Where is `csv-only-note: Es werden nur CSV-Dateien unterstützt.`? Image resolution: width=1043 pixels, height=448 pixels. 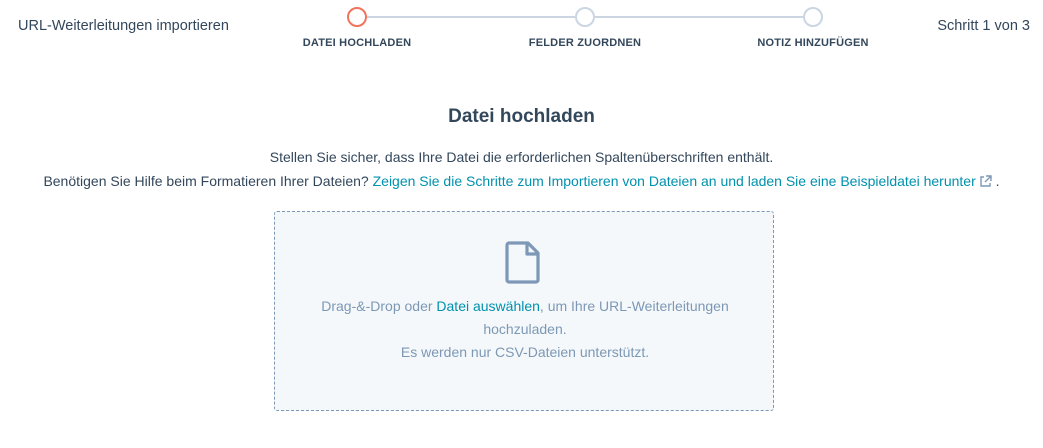 csv-only-note: Es werden nur CSV-Dateien unterstützt. is located at coordinates (525, 352).